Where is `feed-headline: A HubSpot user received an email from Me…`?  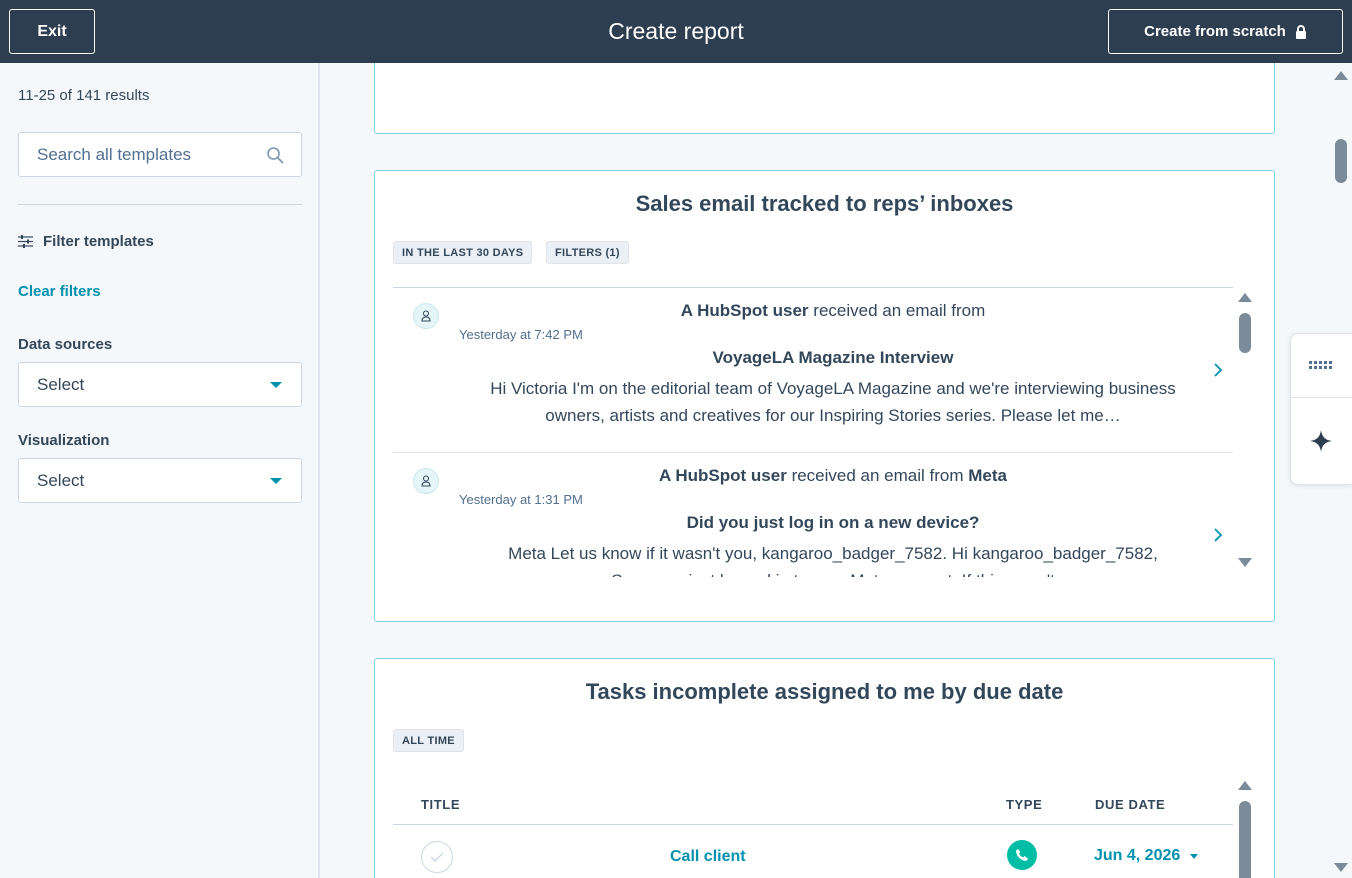 feed-headline: A HubSpot user received an email from Me… is located at coordinates (833, 475).